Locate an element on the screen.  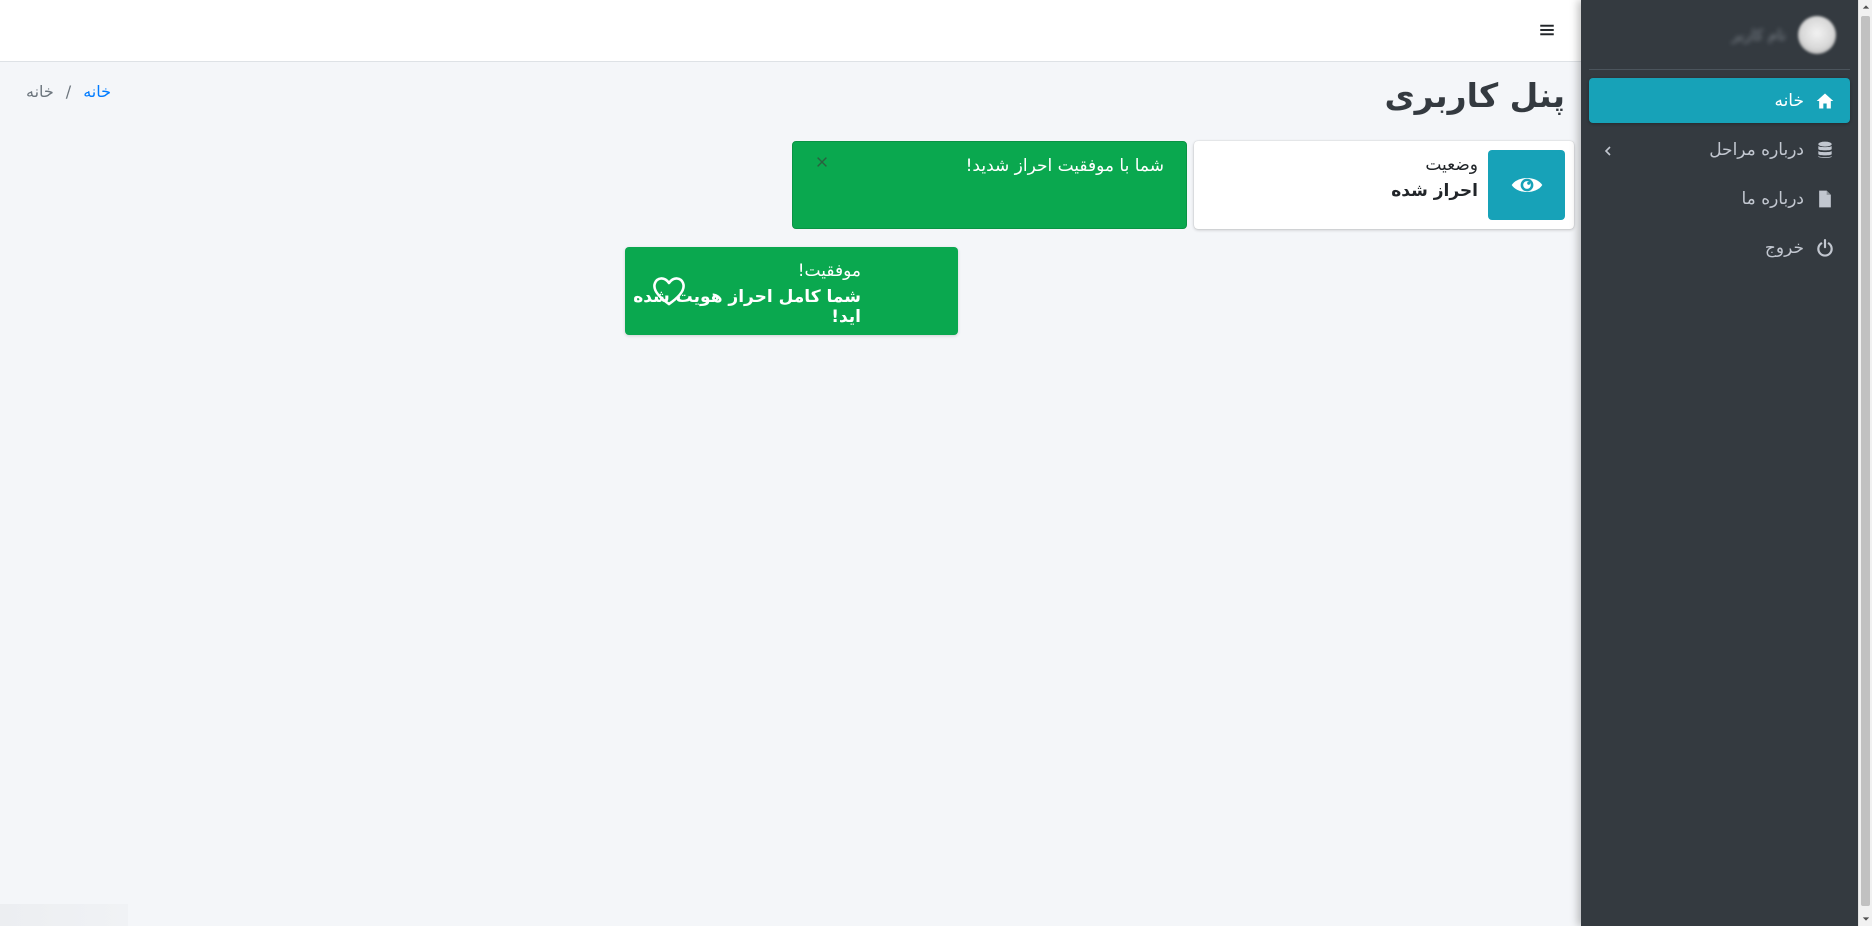
scrollbar-thumb is located at coordinates (1865, 461).